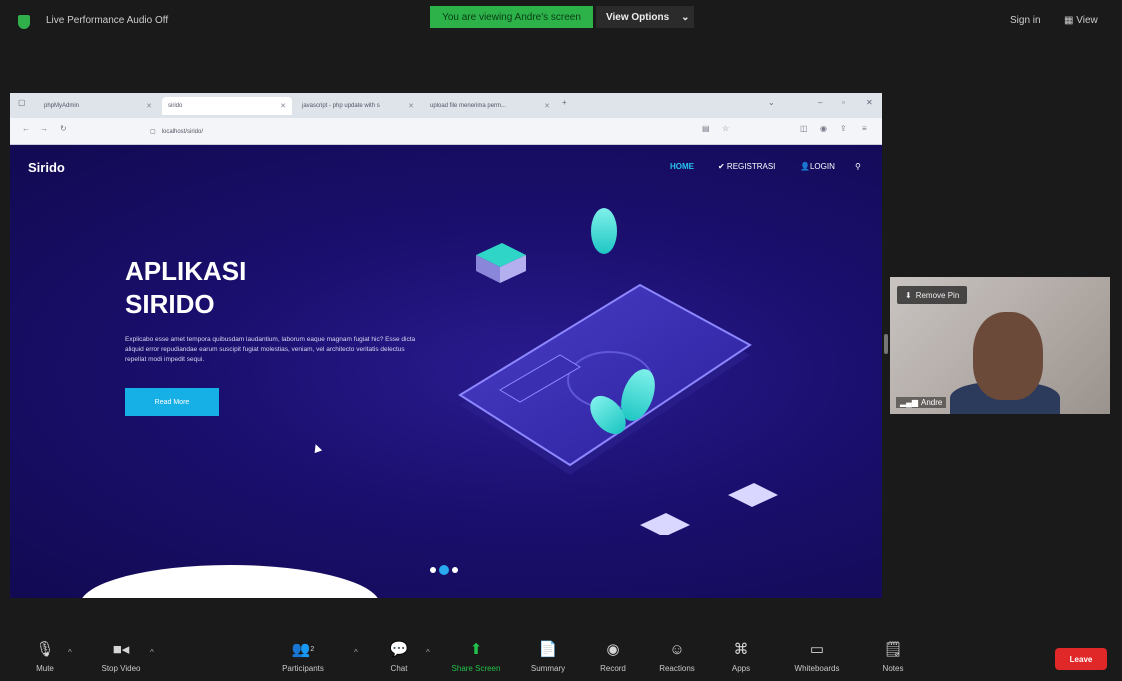 The image size is (1122, 681). I want to click on new-tab-icon: +, so click(564, 102).